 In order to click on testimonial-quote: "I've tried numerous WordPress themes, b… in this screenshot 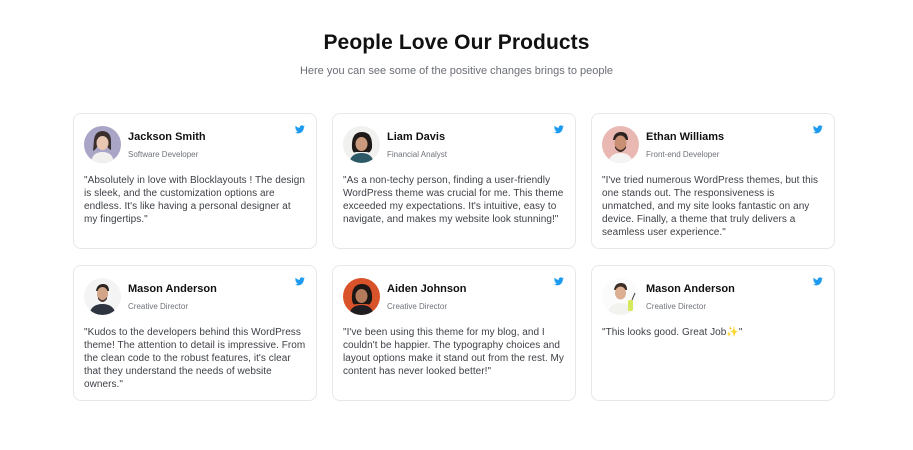, I will do `click(710, 206)`.